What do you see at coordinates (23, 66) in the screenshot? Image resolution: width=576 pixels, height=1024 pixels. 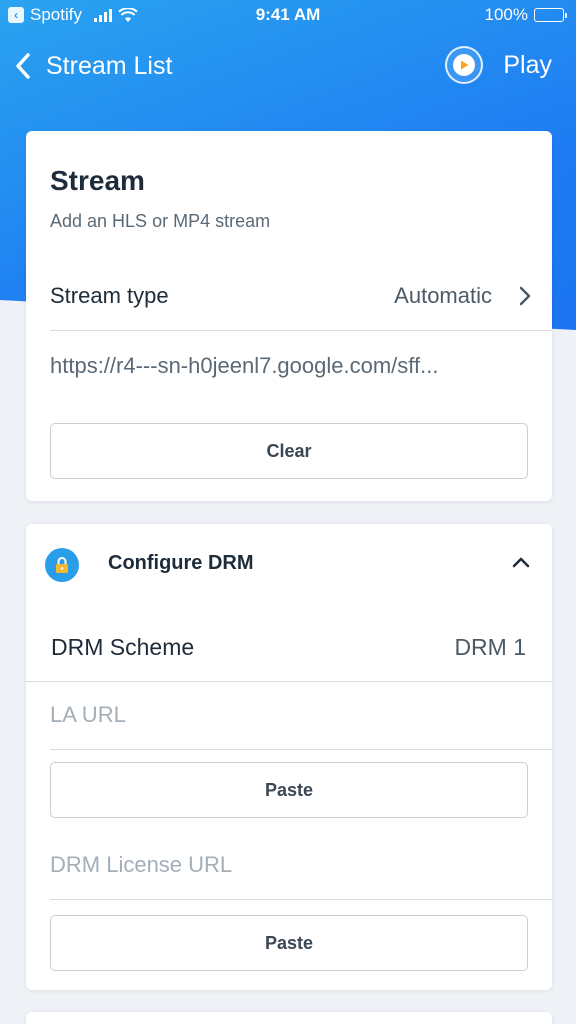 I see `back-chevron-icon` at bounding box center [23, 66].